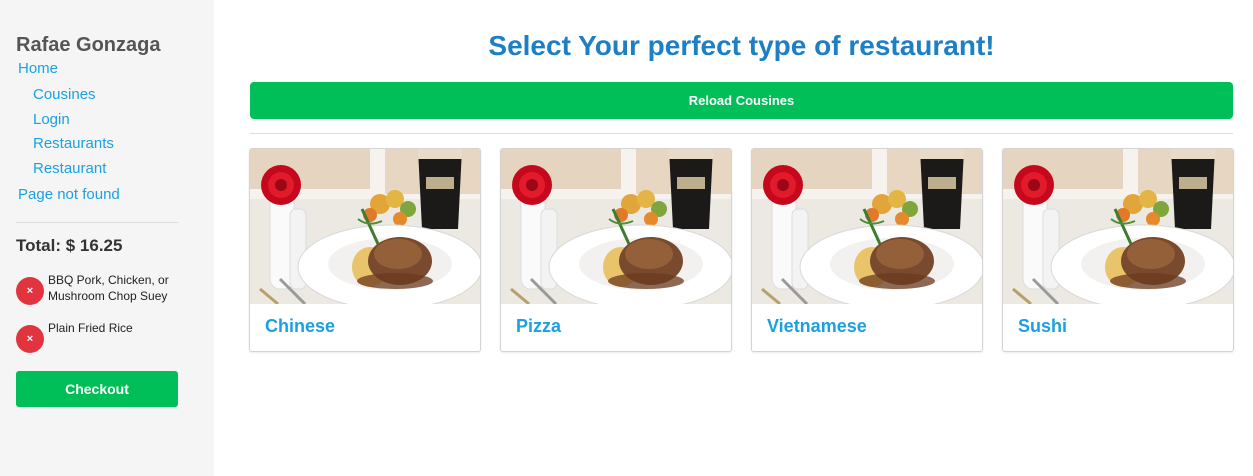 This screenshot has height=476, width=1253. I want to click on nav-restaurants: Restaurants, so click(73, 143).